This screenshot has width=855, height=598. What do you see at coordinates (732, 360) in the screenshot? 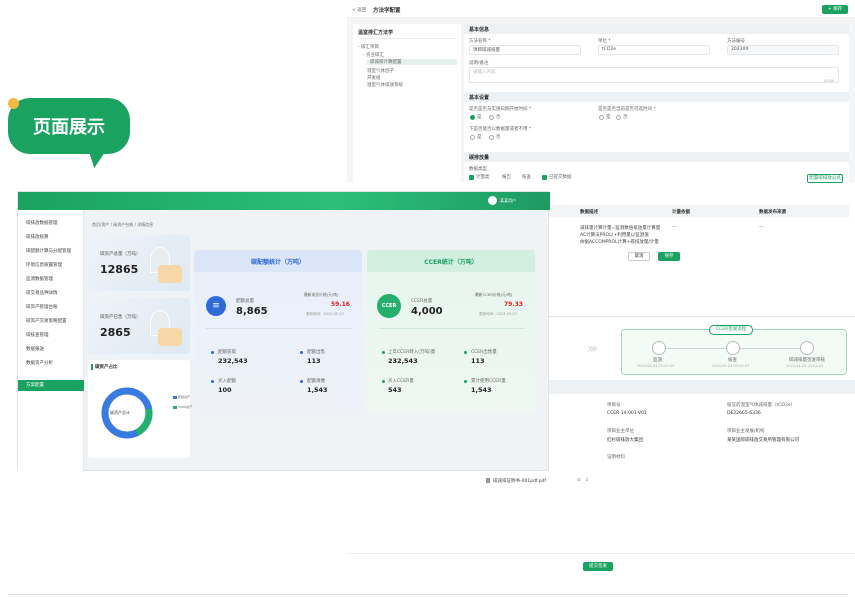
I see `flow-step-label: 核查` at bounding box center [732, 360].